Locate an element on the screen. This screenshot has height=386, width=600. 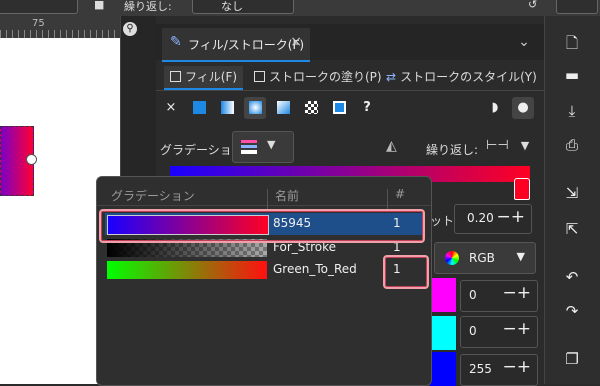
brush-icon: ✎ is located at coordinates (176, 42).